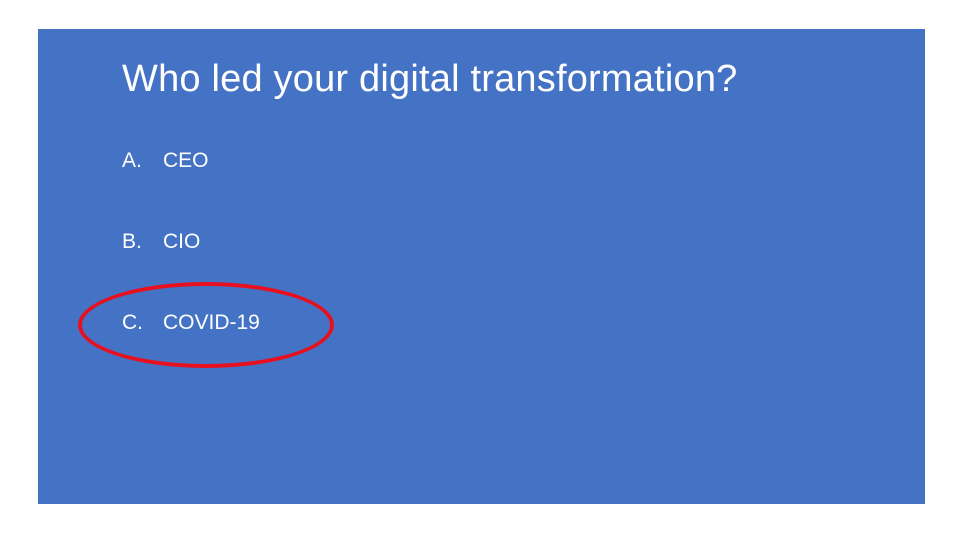 The image size is (960, 540). I want to click on option-letter: C., so click(132, 322).